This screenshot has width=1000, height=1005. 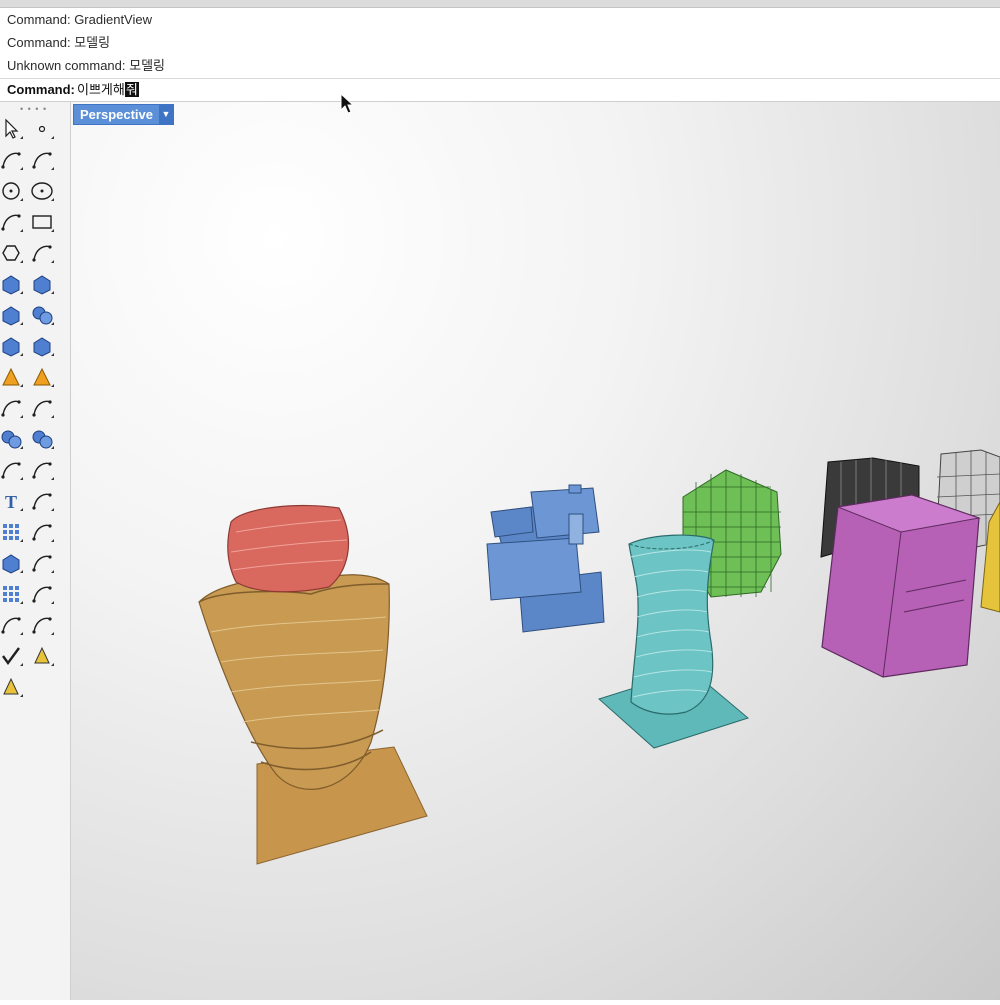 What do you see at coordinates (43, 377) in the screenshot?
I see `explode-icon` at bounding box center [43, 377].